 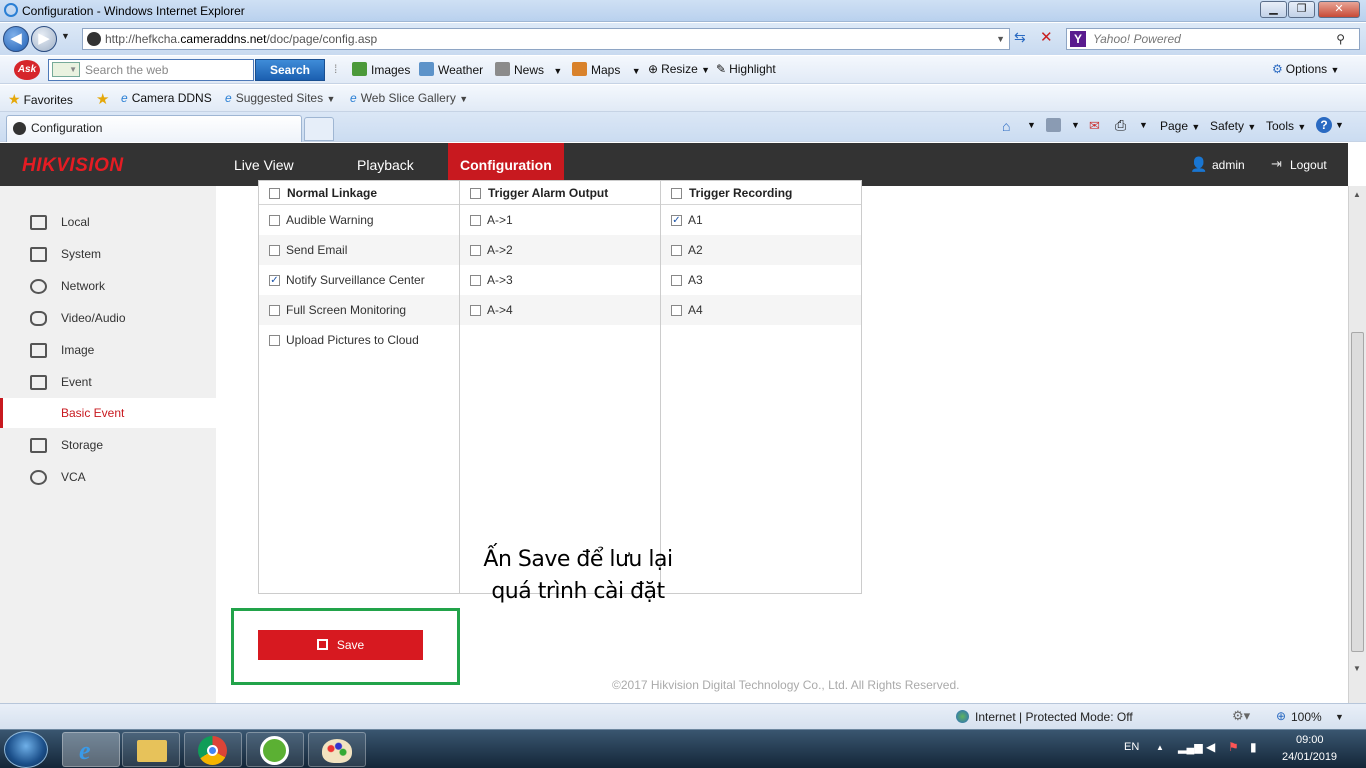 What do you see at coordinates (102, 99) in the screenshot?
I see `add-favorite-icon: ★` at bounding box center [102, 99].